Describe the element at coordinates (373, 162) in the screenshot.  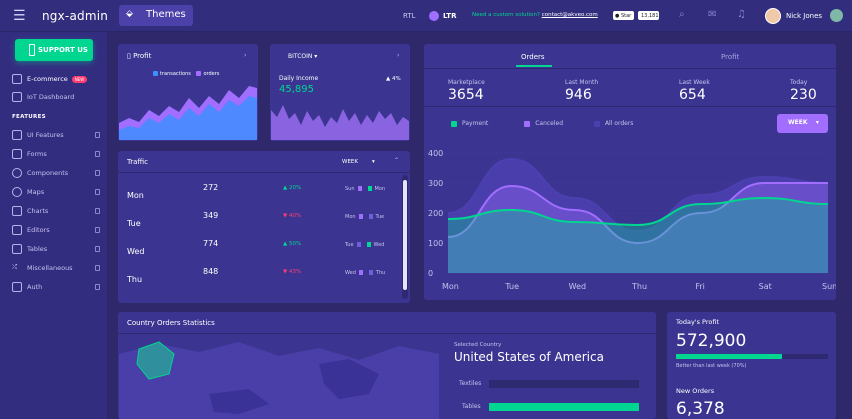
I see `chevron-down-icon: ▾` at that location.